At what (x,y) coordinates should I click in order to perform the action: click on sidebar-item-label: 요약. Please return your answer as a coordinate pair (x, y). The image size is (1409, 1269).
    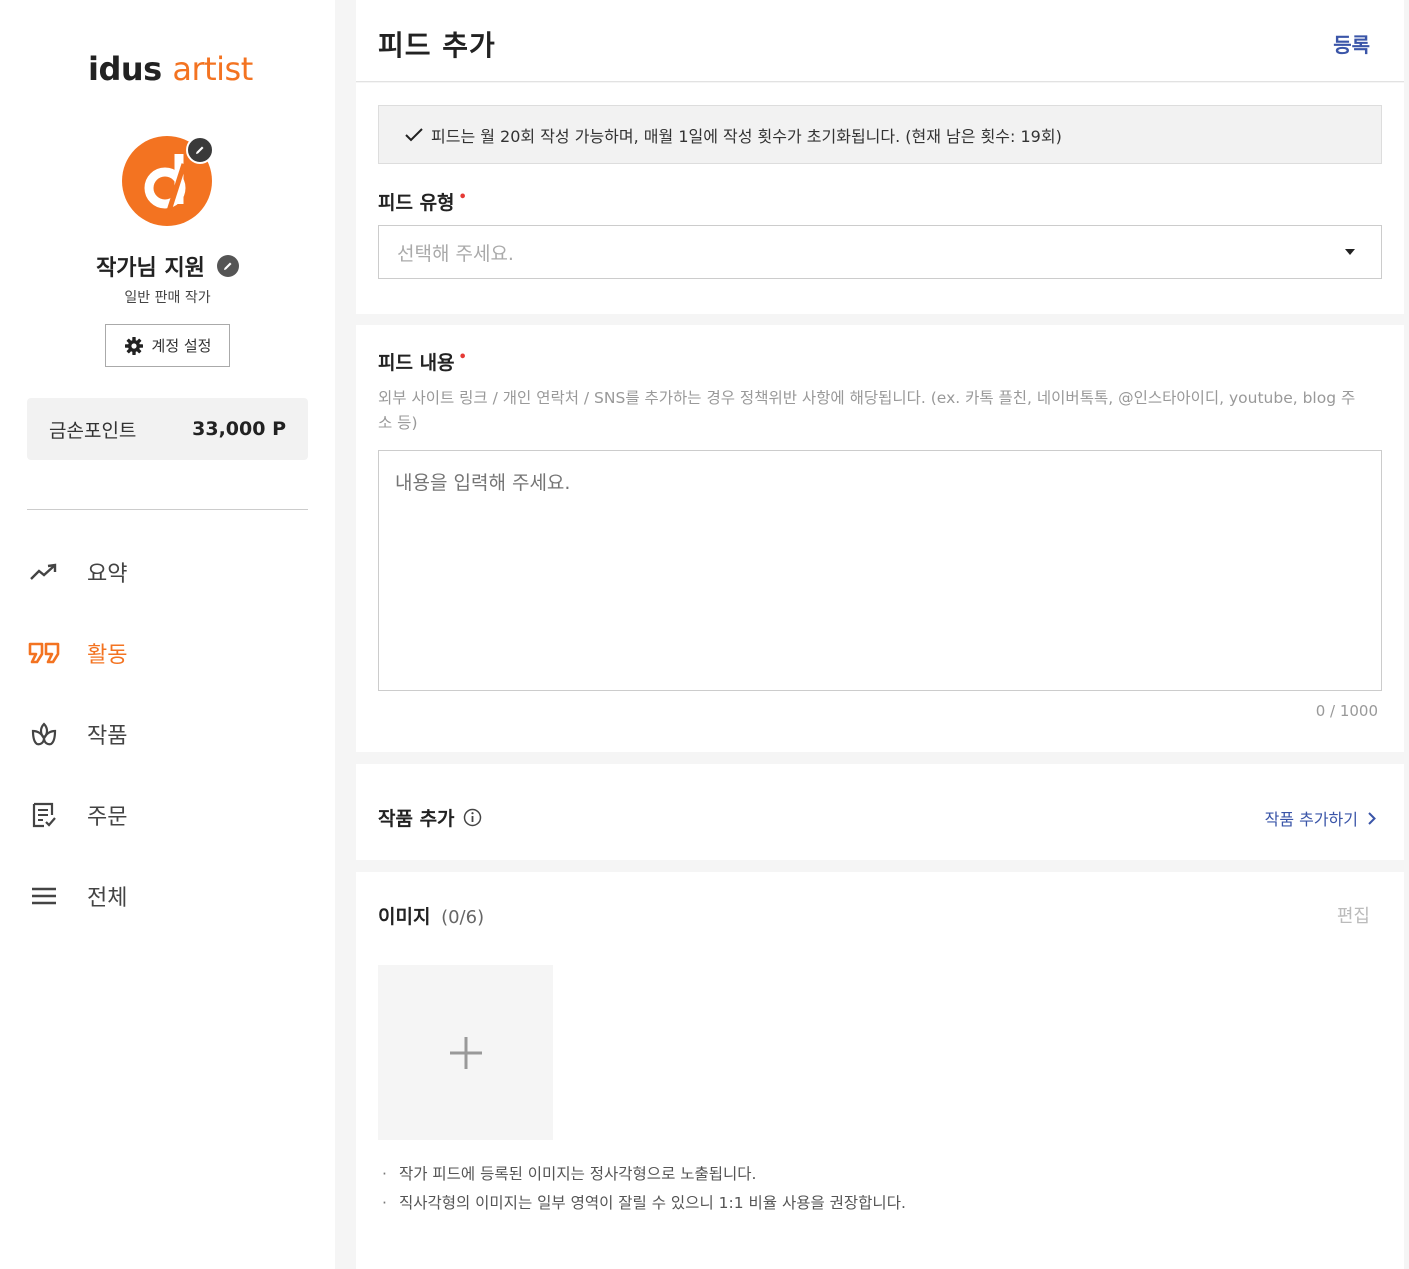
    Looking at the image, I should click on (107, 574).